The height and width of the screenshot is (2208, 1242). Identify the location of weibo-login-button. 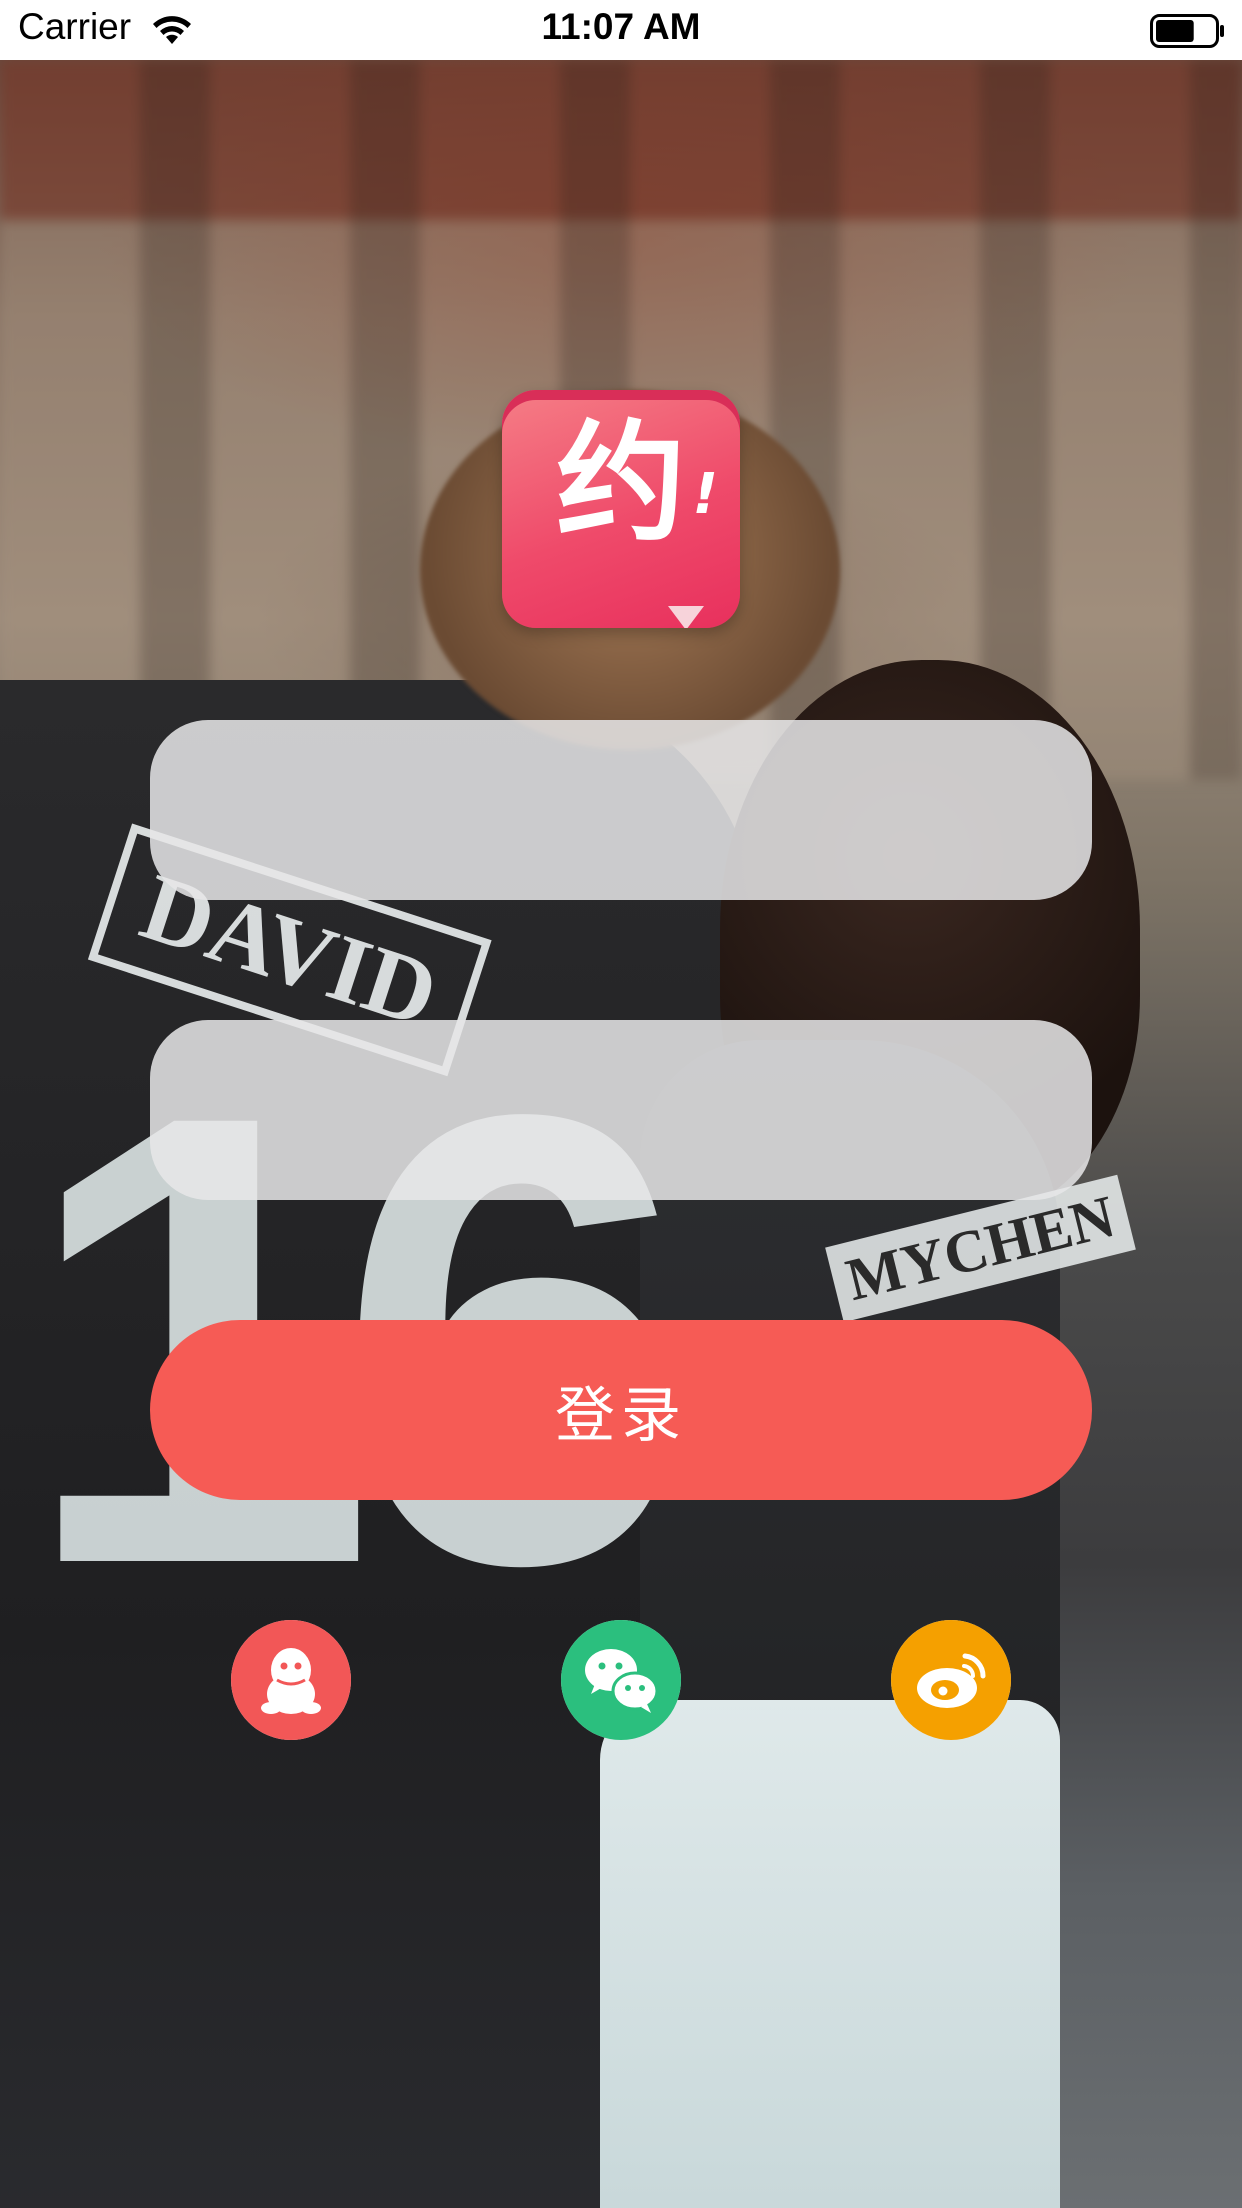
(951, 1680).